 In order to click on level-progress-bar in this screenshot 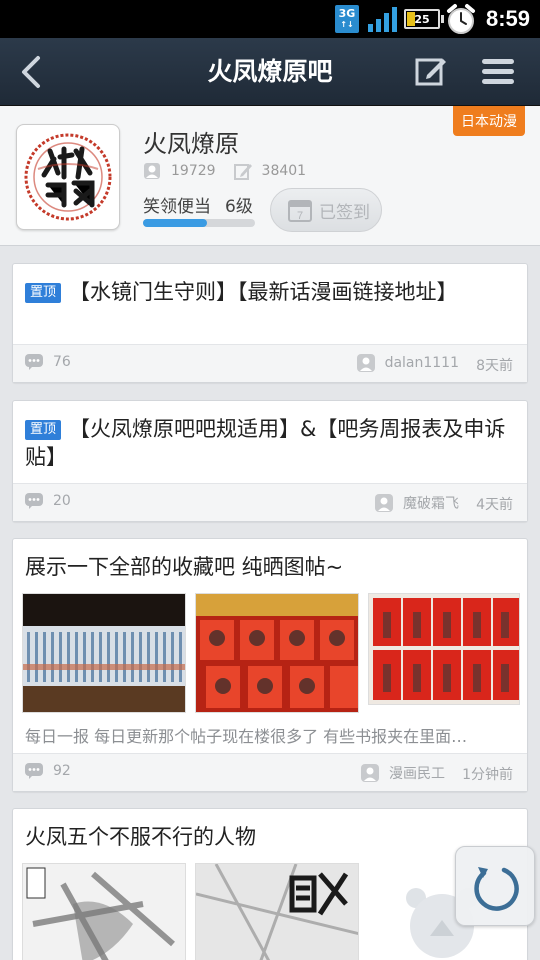, I will do `click(199, 223)`.